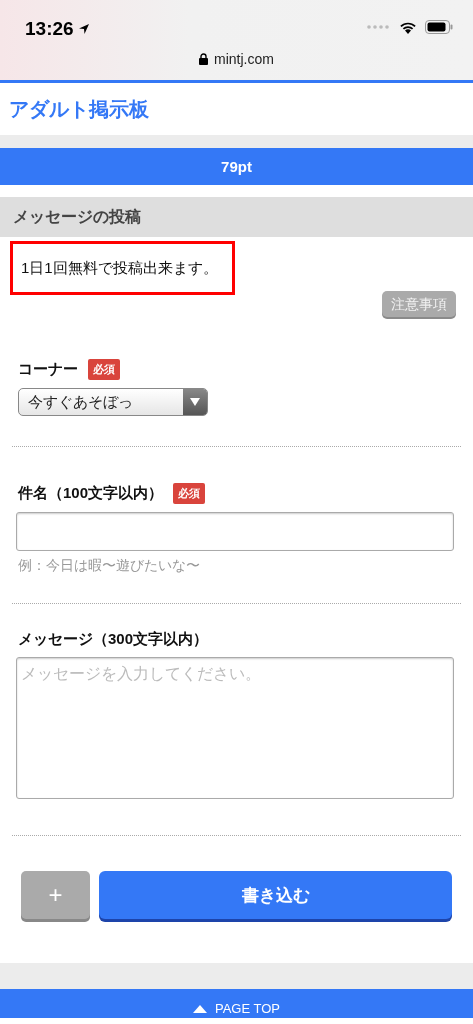  What do you see at coordinates (204, 59) in the screenshot?
I see `lock-icon` at bounding box center [204, 59].